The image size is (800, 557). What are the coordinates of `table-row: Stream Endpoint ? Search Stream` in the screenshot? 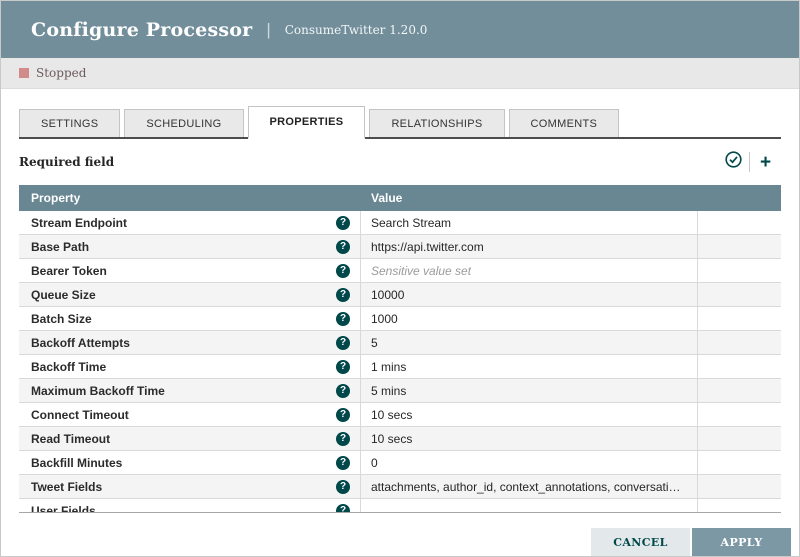 It's located at (400, 223).